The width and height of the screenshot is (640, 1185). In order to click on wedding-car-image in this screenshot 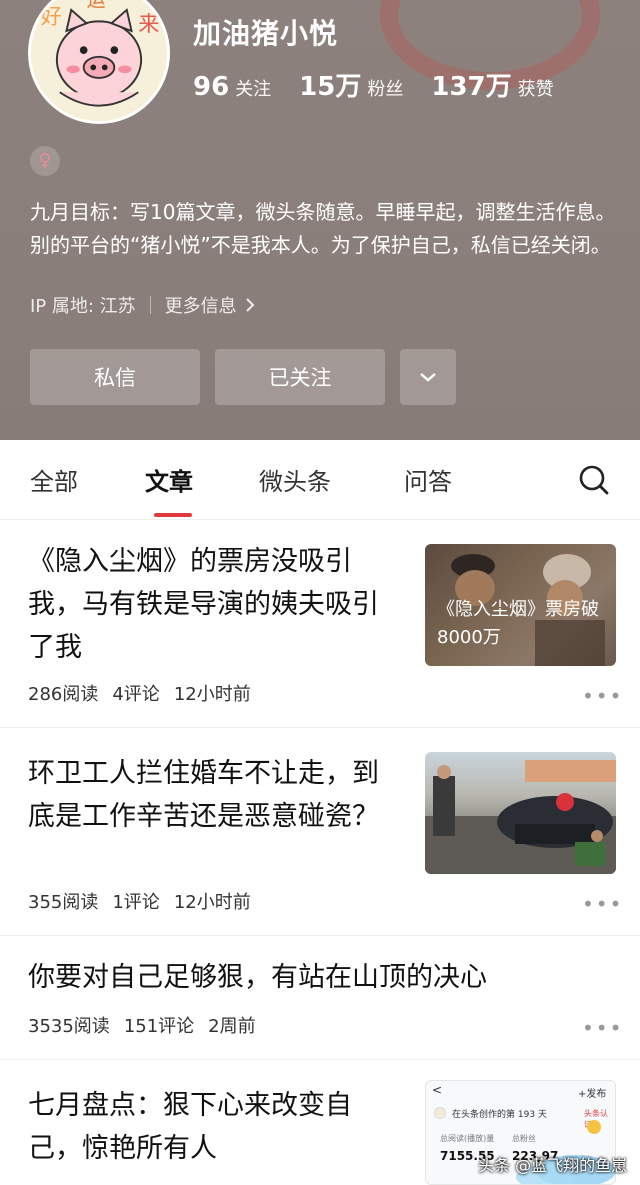, I will do `click(520, 817)`.